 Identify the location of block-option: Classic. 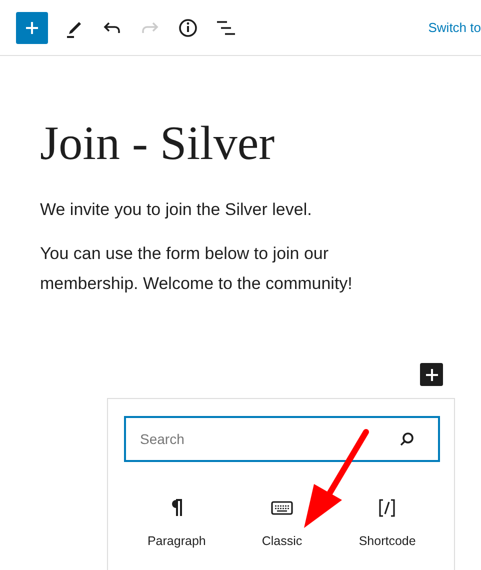
(282, 528).